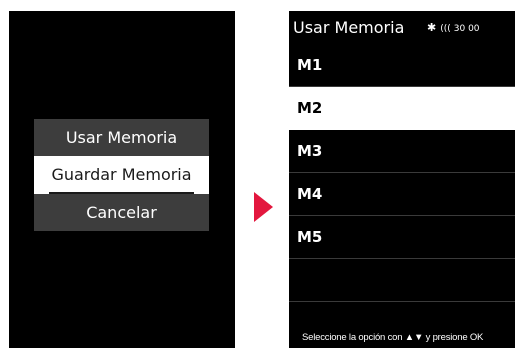 This screenshot has width=515, height=348. I want to click on memory-row-m2: M2, so click(402, 108).